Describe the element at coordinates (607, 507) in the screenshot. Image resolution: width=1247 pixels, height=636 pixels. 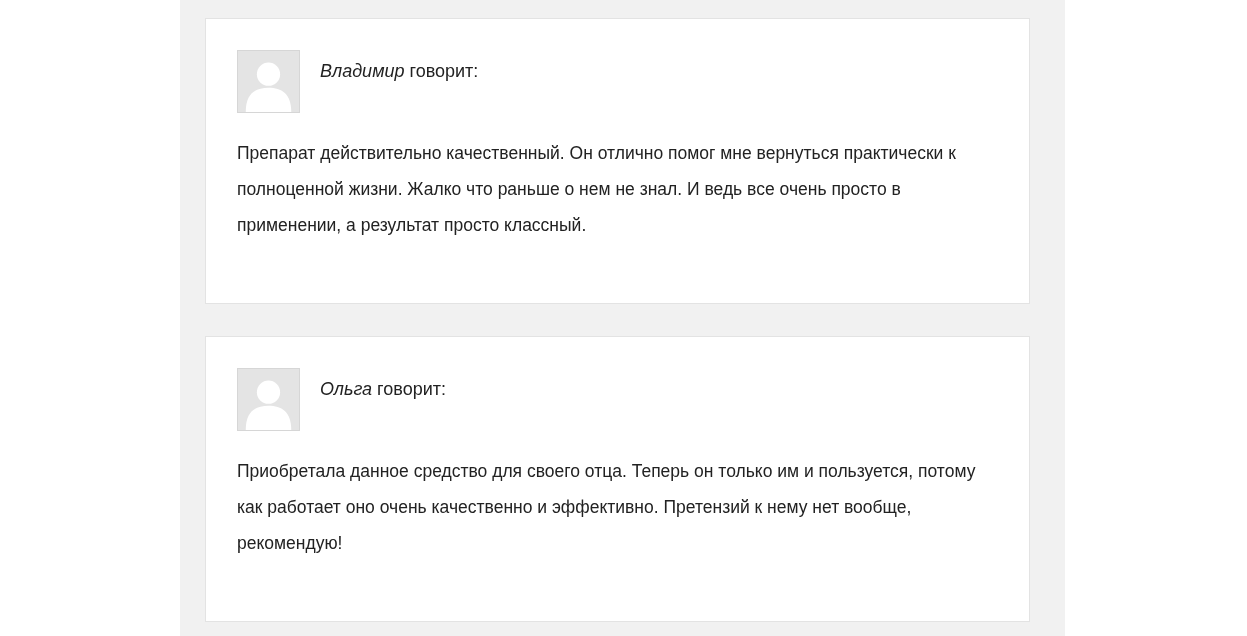
I see `comment-text: Приобретала данное средство для своего отца. Теперь он только им и пользуется, потому как работает оно очень качественно и эффективно. Претензий к нему нет вообще, рекомендую!` at that location.